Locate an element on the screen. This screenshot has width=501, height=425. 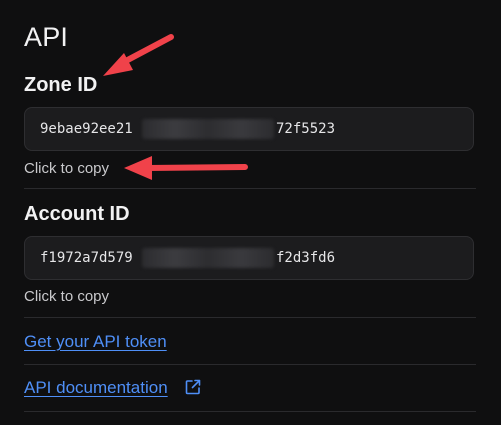
external-link-icon is located at coordinates (193, 387).